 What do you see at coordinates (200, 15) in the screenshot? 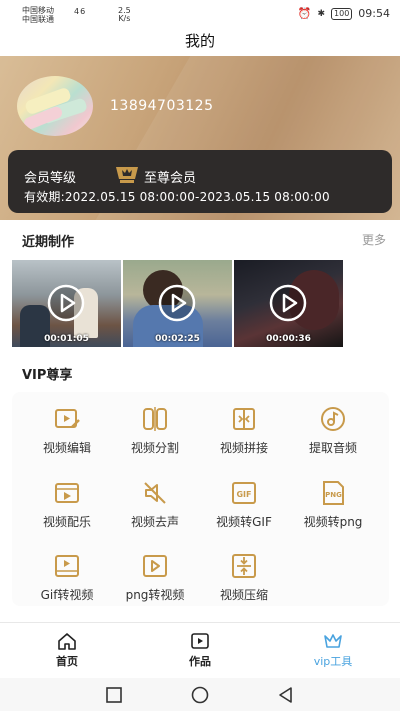
I see `status-bar: 中国移动 中国联通 46 2.5 K/s ⏰ ✱ 100 09:54` at bounding box center [200, 15].